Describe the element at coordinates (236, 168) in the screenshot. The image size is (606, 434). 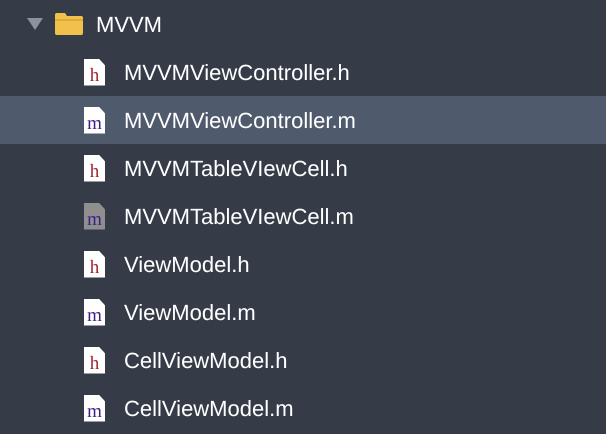
I see `file-name: MVVMTableVIewCell.h` at that location.